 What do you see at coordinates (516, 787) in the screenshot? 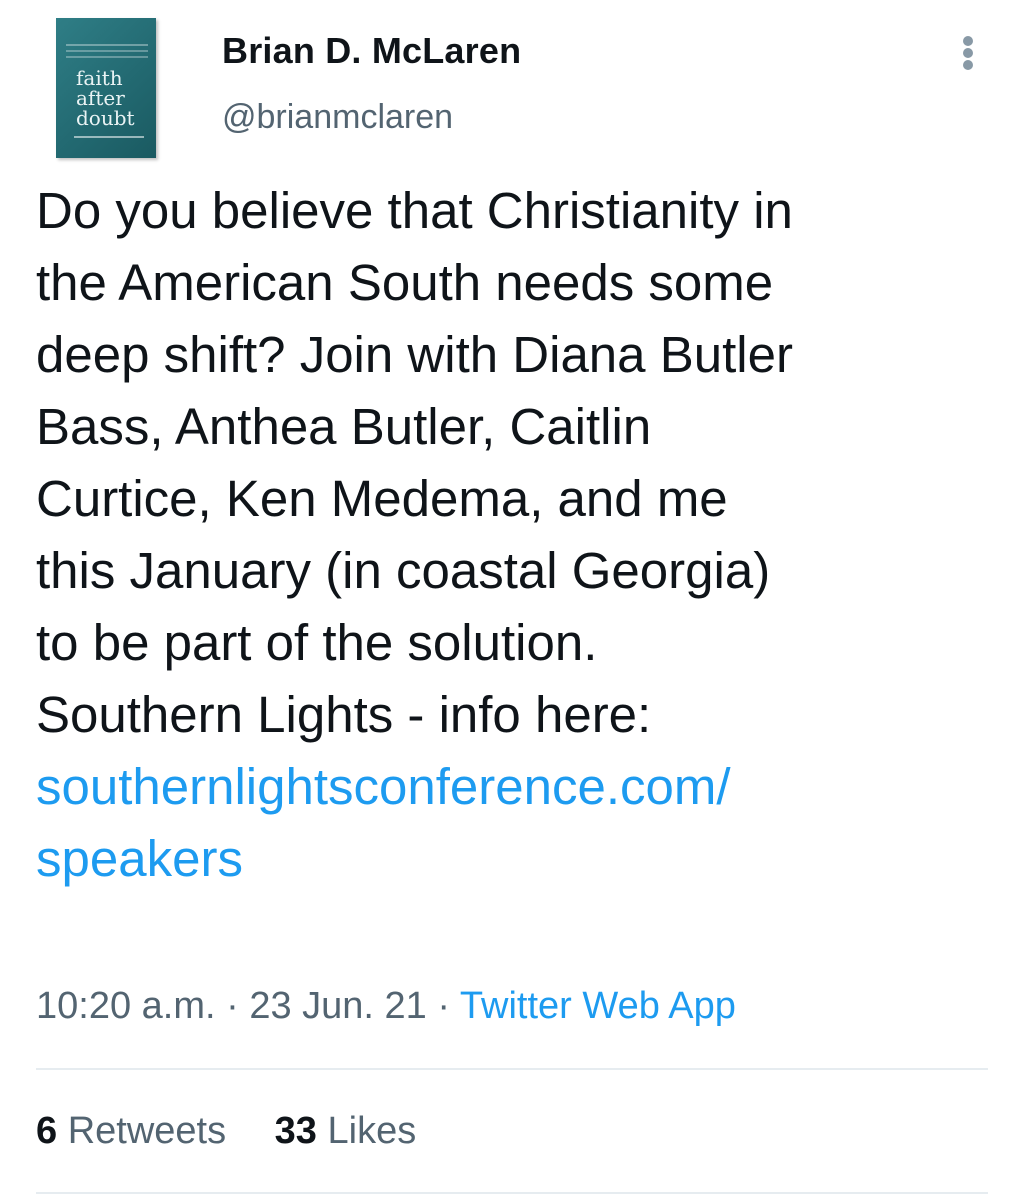
I see `tweet-link: southernlightsconference.com/` at bounding box center [516, 787].